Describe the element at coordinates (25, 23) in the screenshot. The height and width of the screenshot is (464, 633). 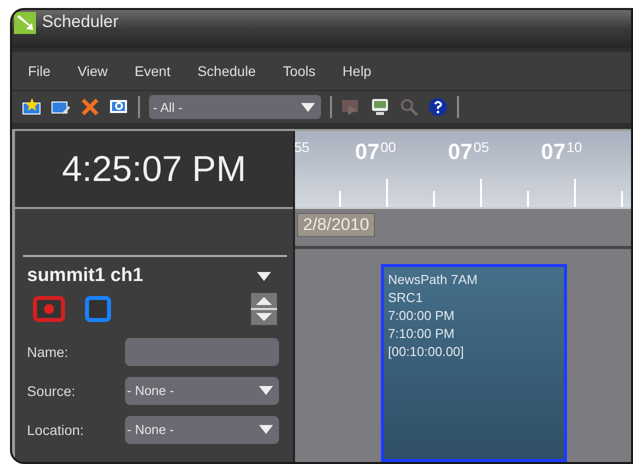
I see `app-logo-icon` at that location.